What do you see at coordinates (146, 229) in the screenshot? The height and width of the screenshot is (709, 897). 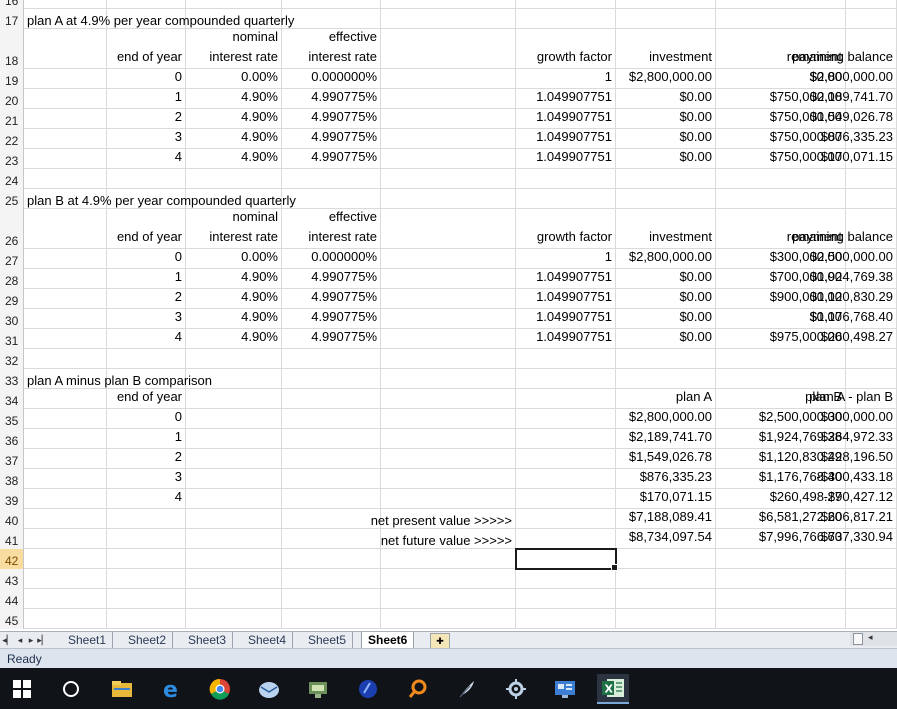 I see `cell: end of year` at bounding box center [146, 229].